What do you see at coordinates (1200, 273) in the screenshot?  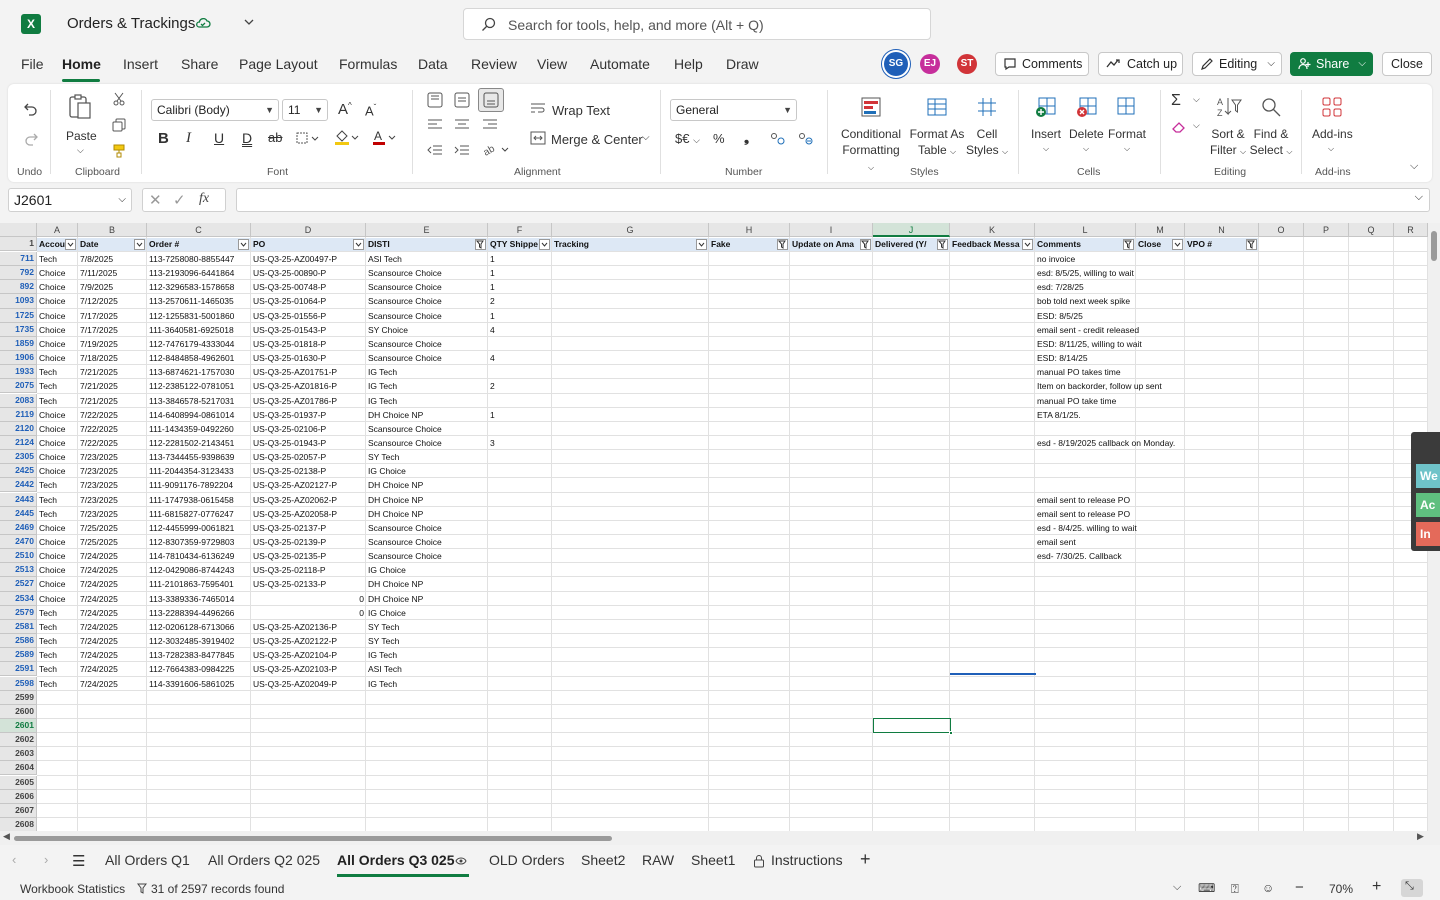 I see `table-cell: esd: 8/5/25, willing to wait` at bounding box center [1200, 273].